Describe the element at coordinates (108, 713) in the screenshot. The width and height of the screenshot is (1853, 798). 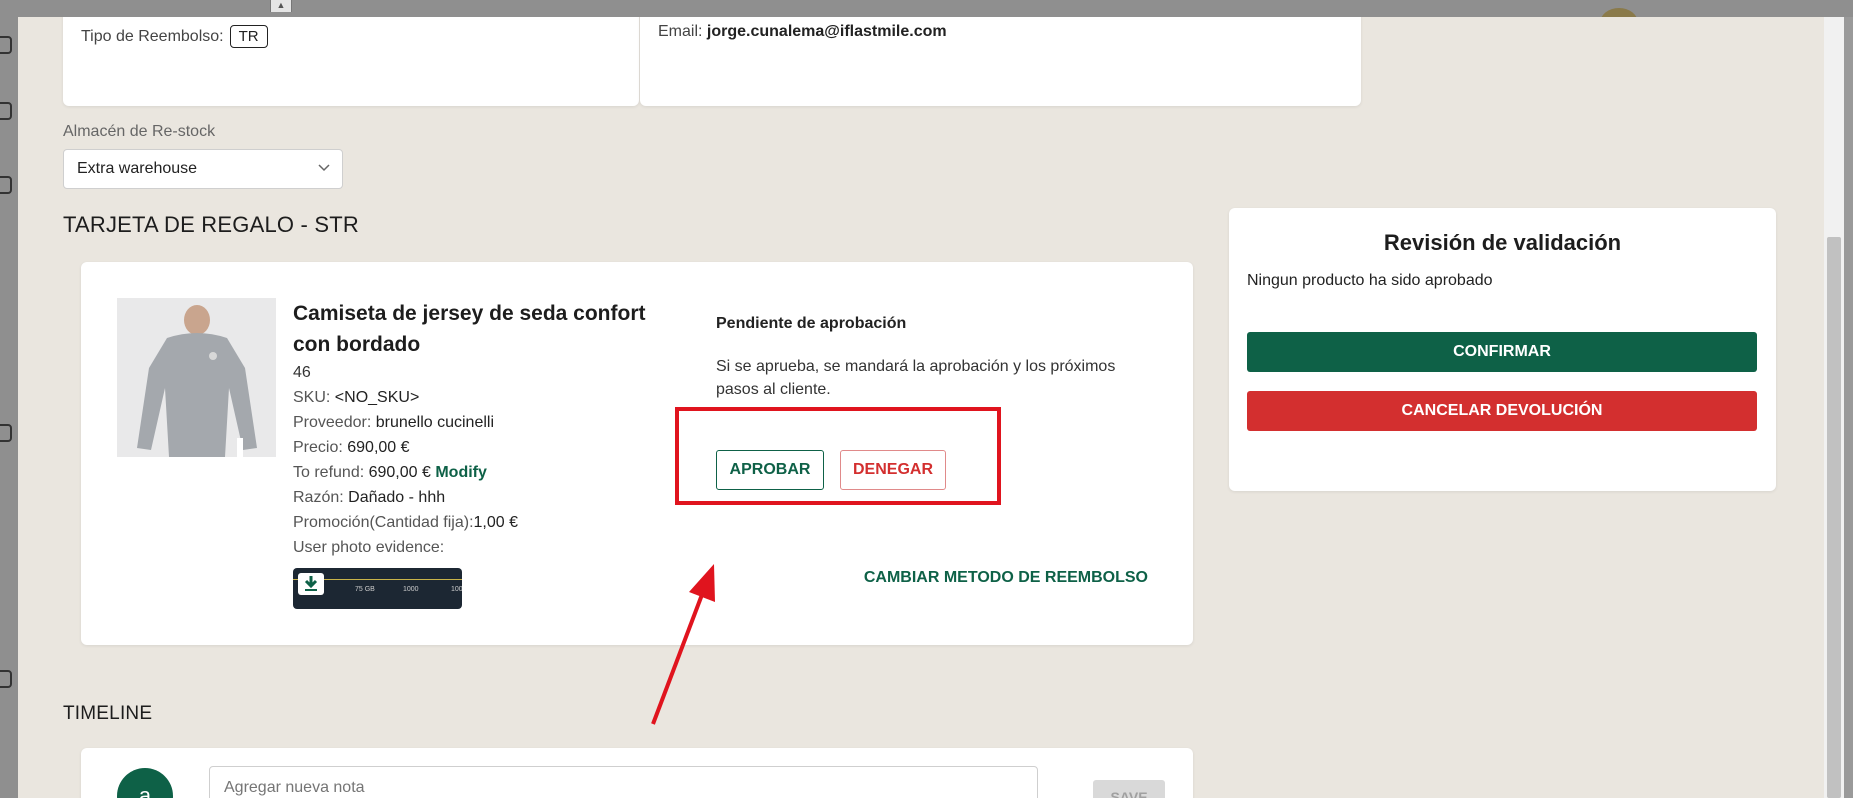
I see `timeline-title: TIMELINE` at that location.